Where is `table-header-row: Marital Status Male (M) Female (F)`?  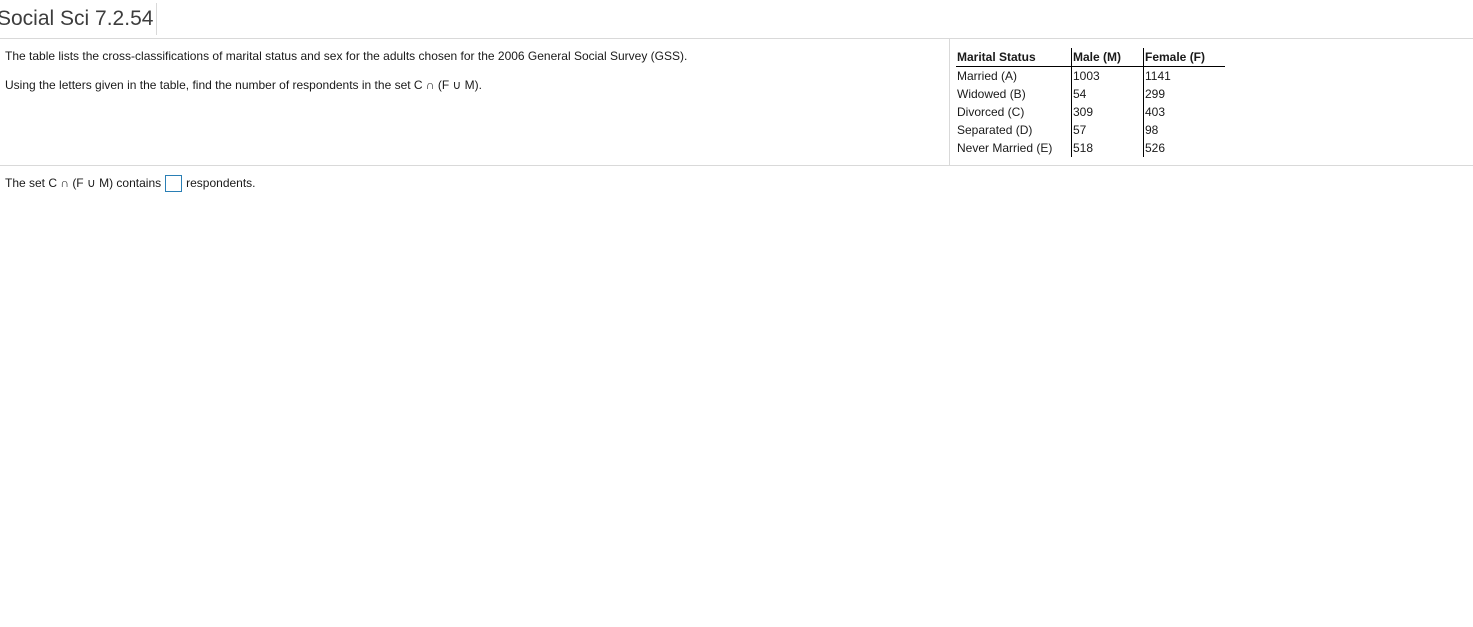
table-header-row: Marital Status Male (M) Female (F) is located at coordinates (1090, 57).